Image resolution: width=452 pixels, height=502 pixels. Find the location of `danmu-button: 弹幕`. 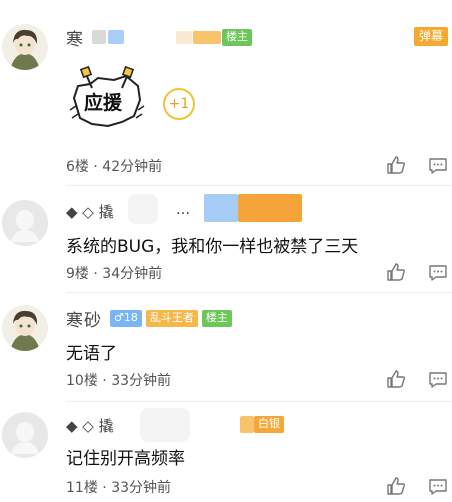

danmu-button: 弹幕 is located at coordinates (430, 36).